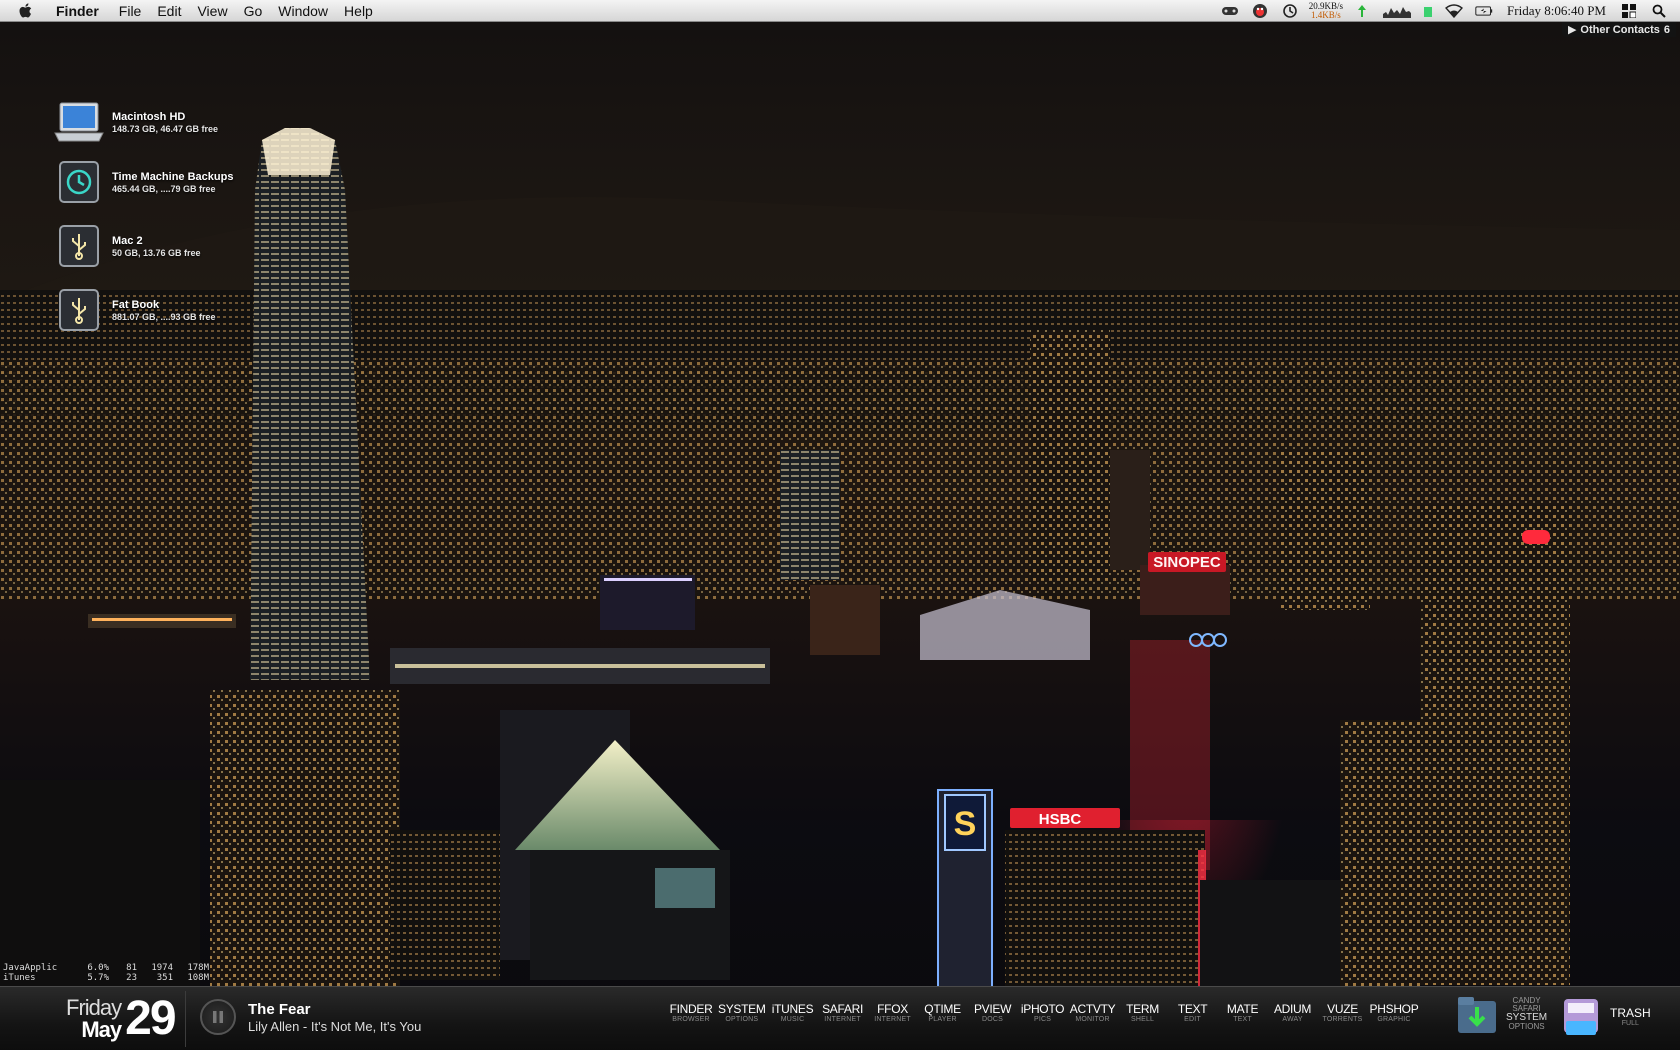  Describe the element at coordinates (212, 11) in the screenshot. I see `menu-view: View` at that location.